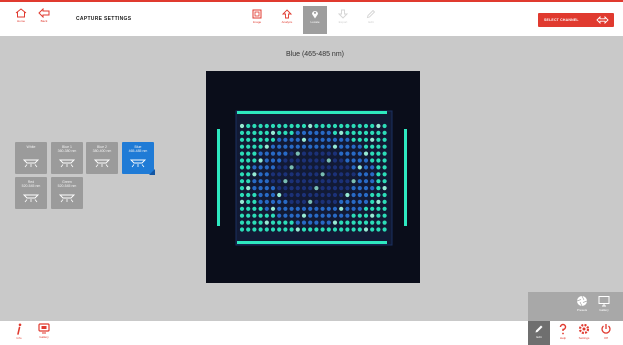  I want to click on select-channel-button: SELECT CHANNEL, so click(576, 20).